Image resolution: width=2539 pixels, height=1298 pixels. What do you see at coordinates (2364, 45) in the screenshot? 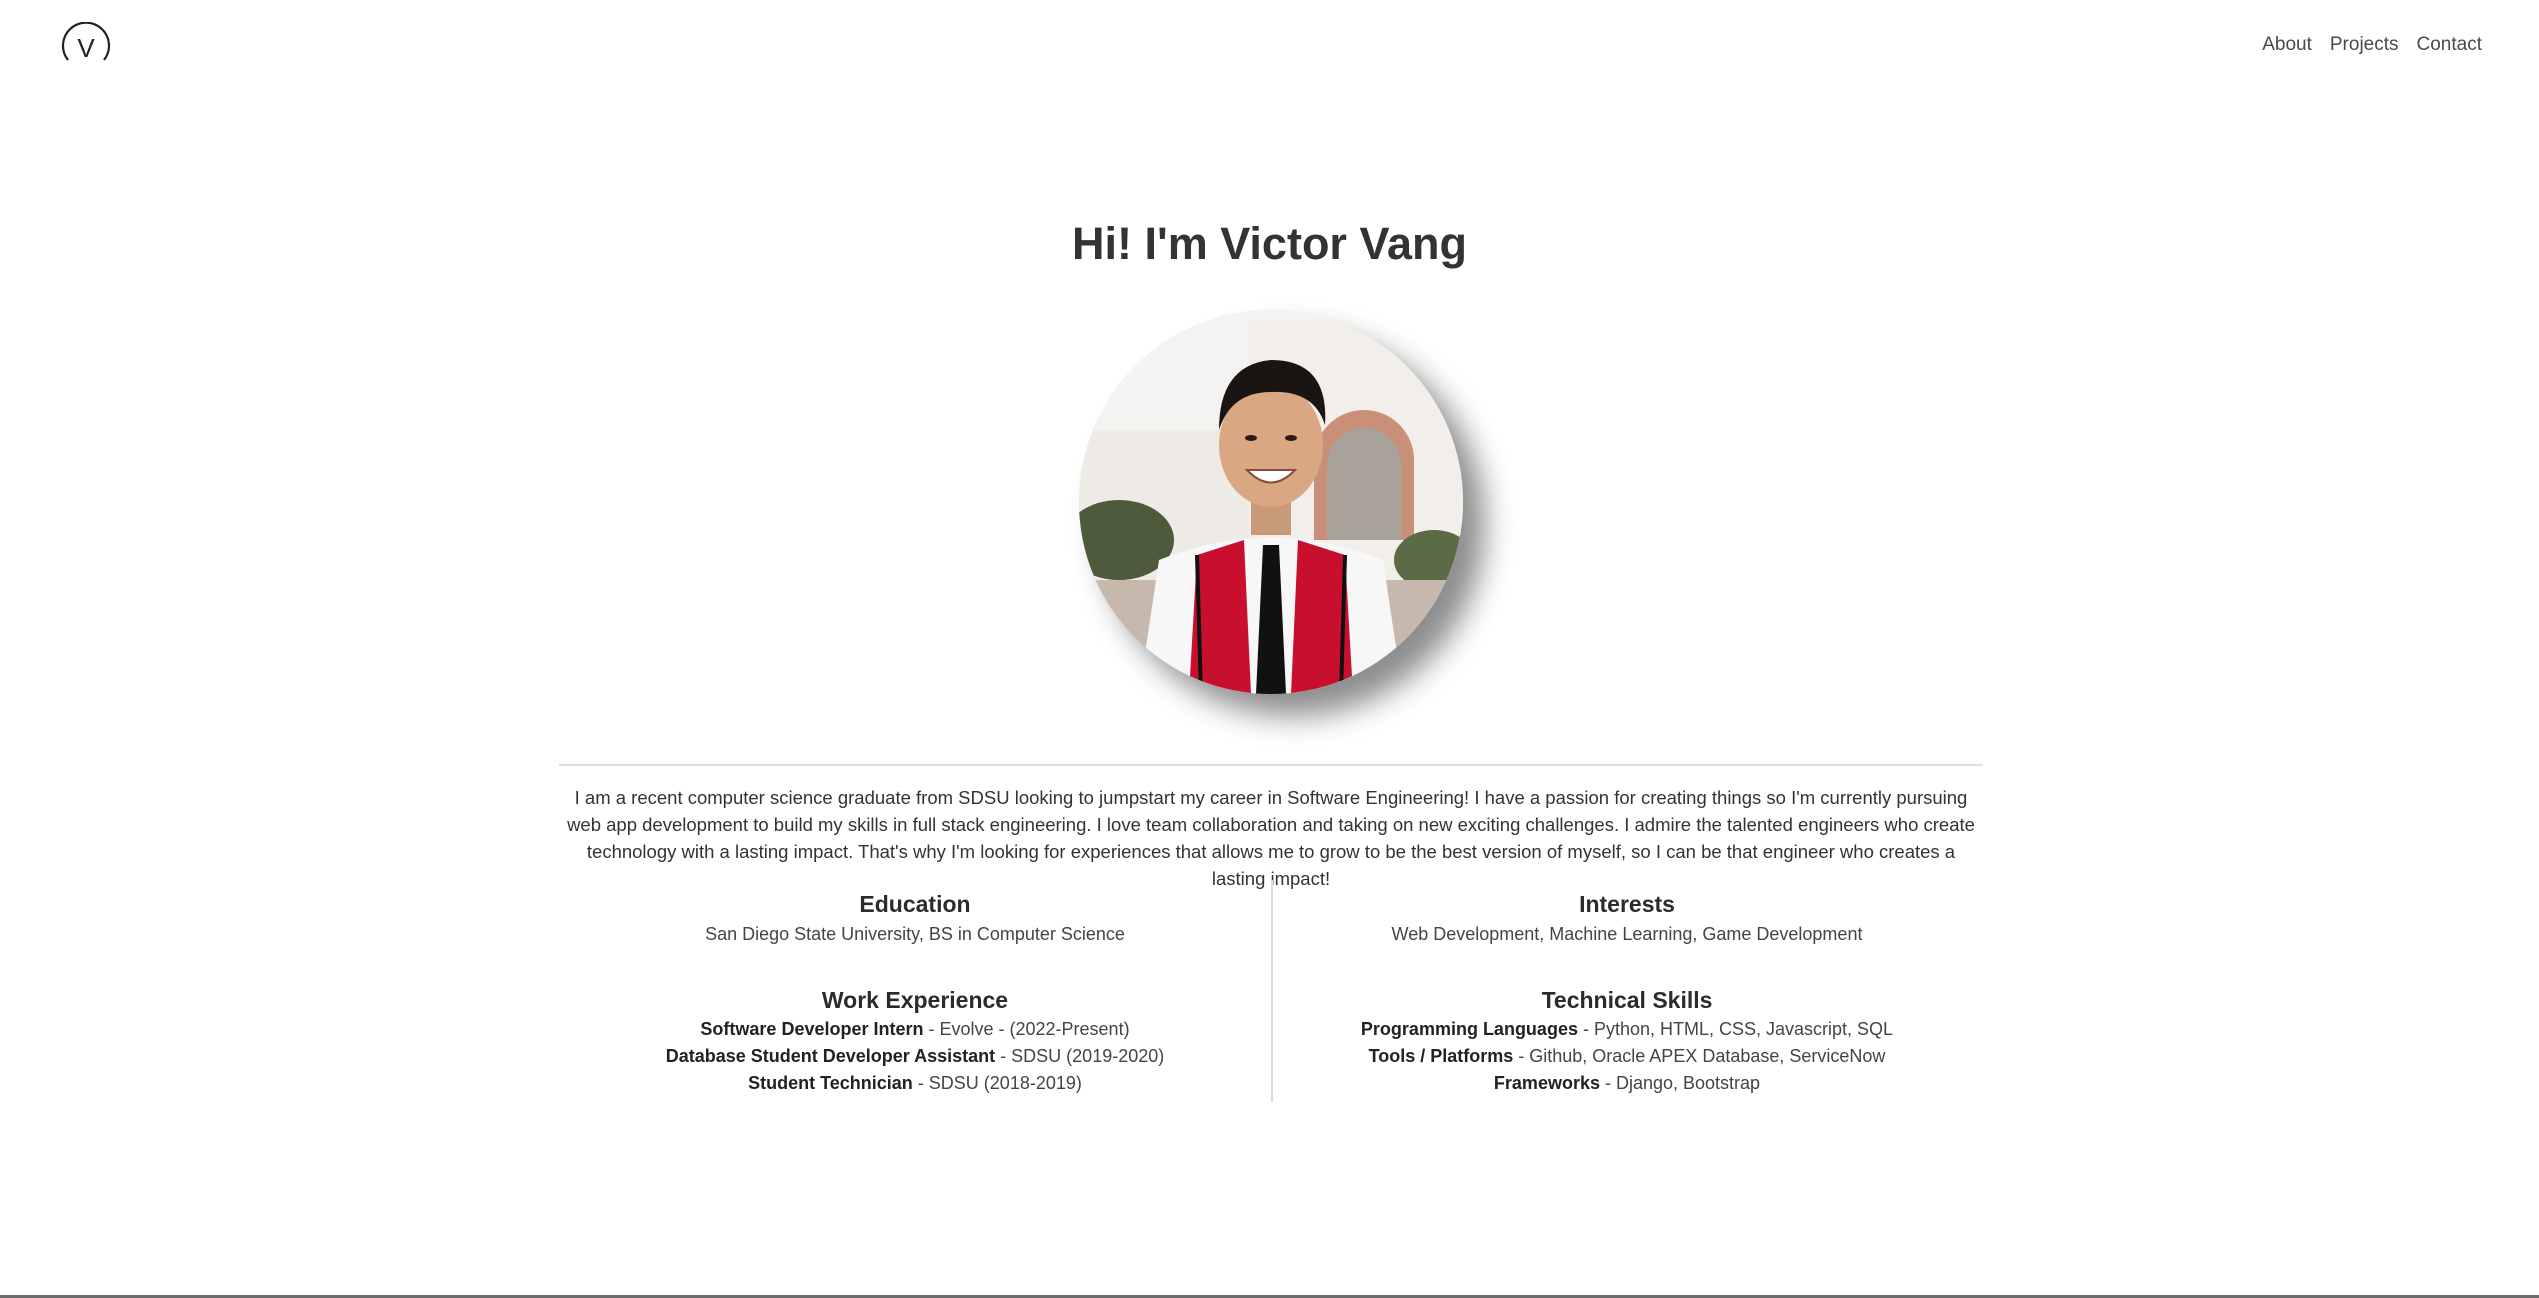
I see `nav-projects: Projects` at bounding box center [2364, 45].